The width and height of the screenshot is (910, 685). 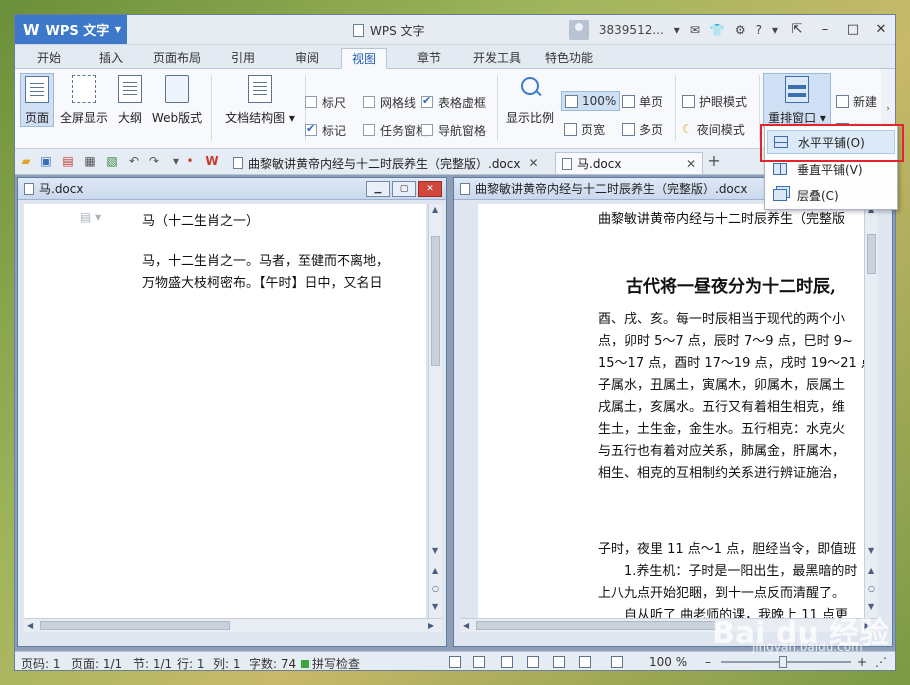 What do you see at coordinates (90, 161) in the screenshot?
I see `print-icon: ▦` at bounding box center [90, 161].